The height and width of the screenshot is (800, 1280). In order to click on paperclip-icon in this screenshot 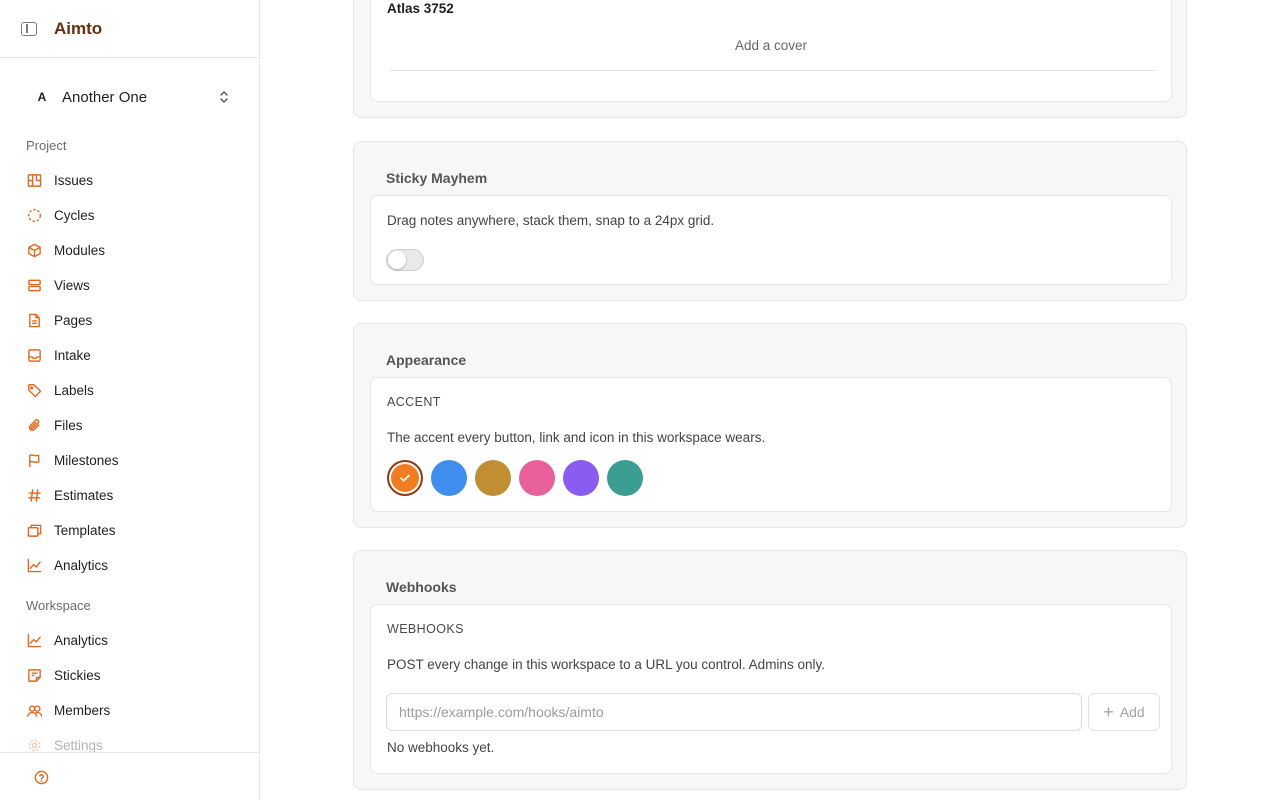, I will do `click(34, 425)`.